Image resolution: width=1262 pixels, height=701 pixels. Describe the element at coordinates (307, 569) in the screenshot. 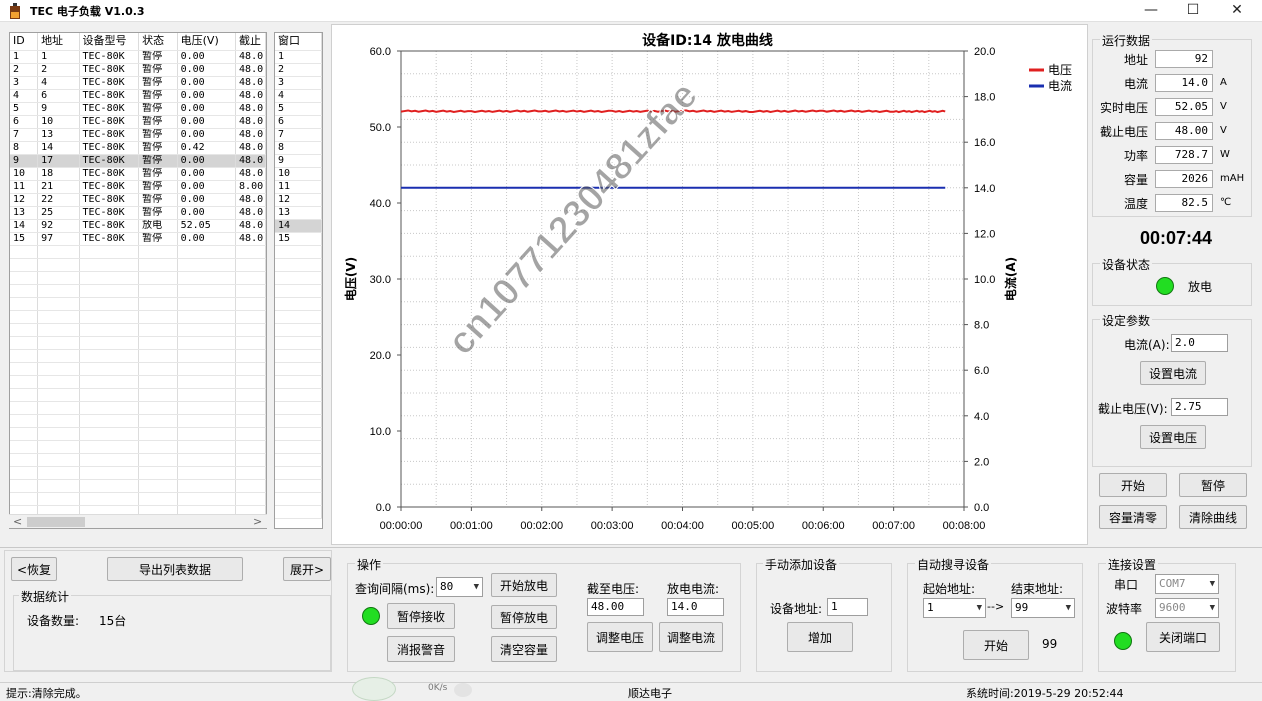

I see `expand-button: 展开>` at that location.